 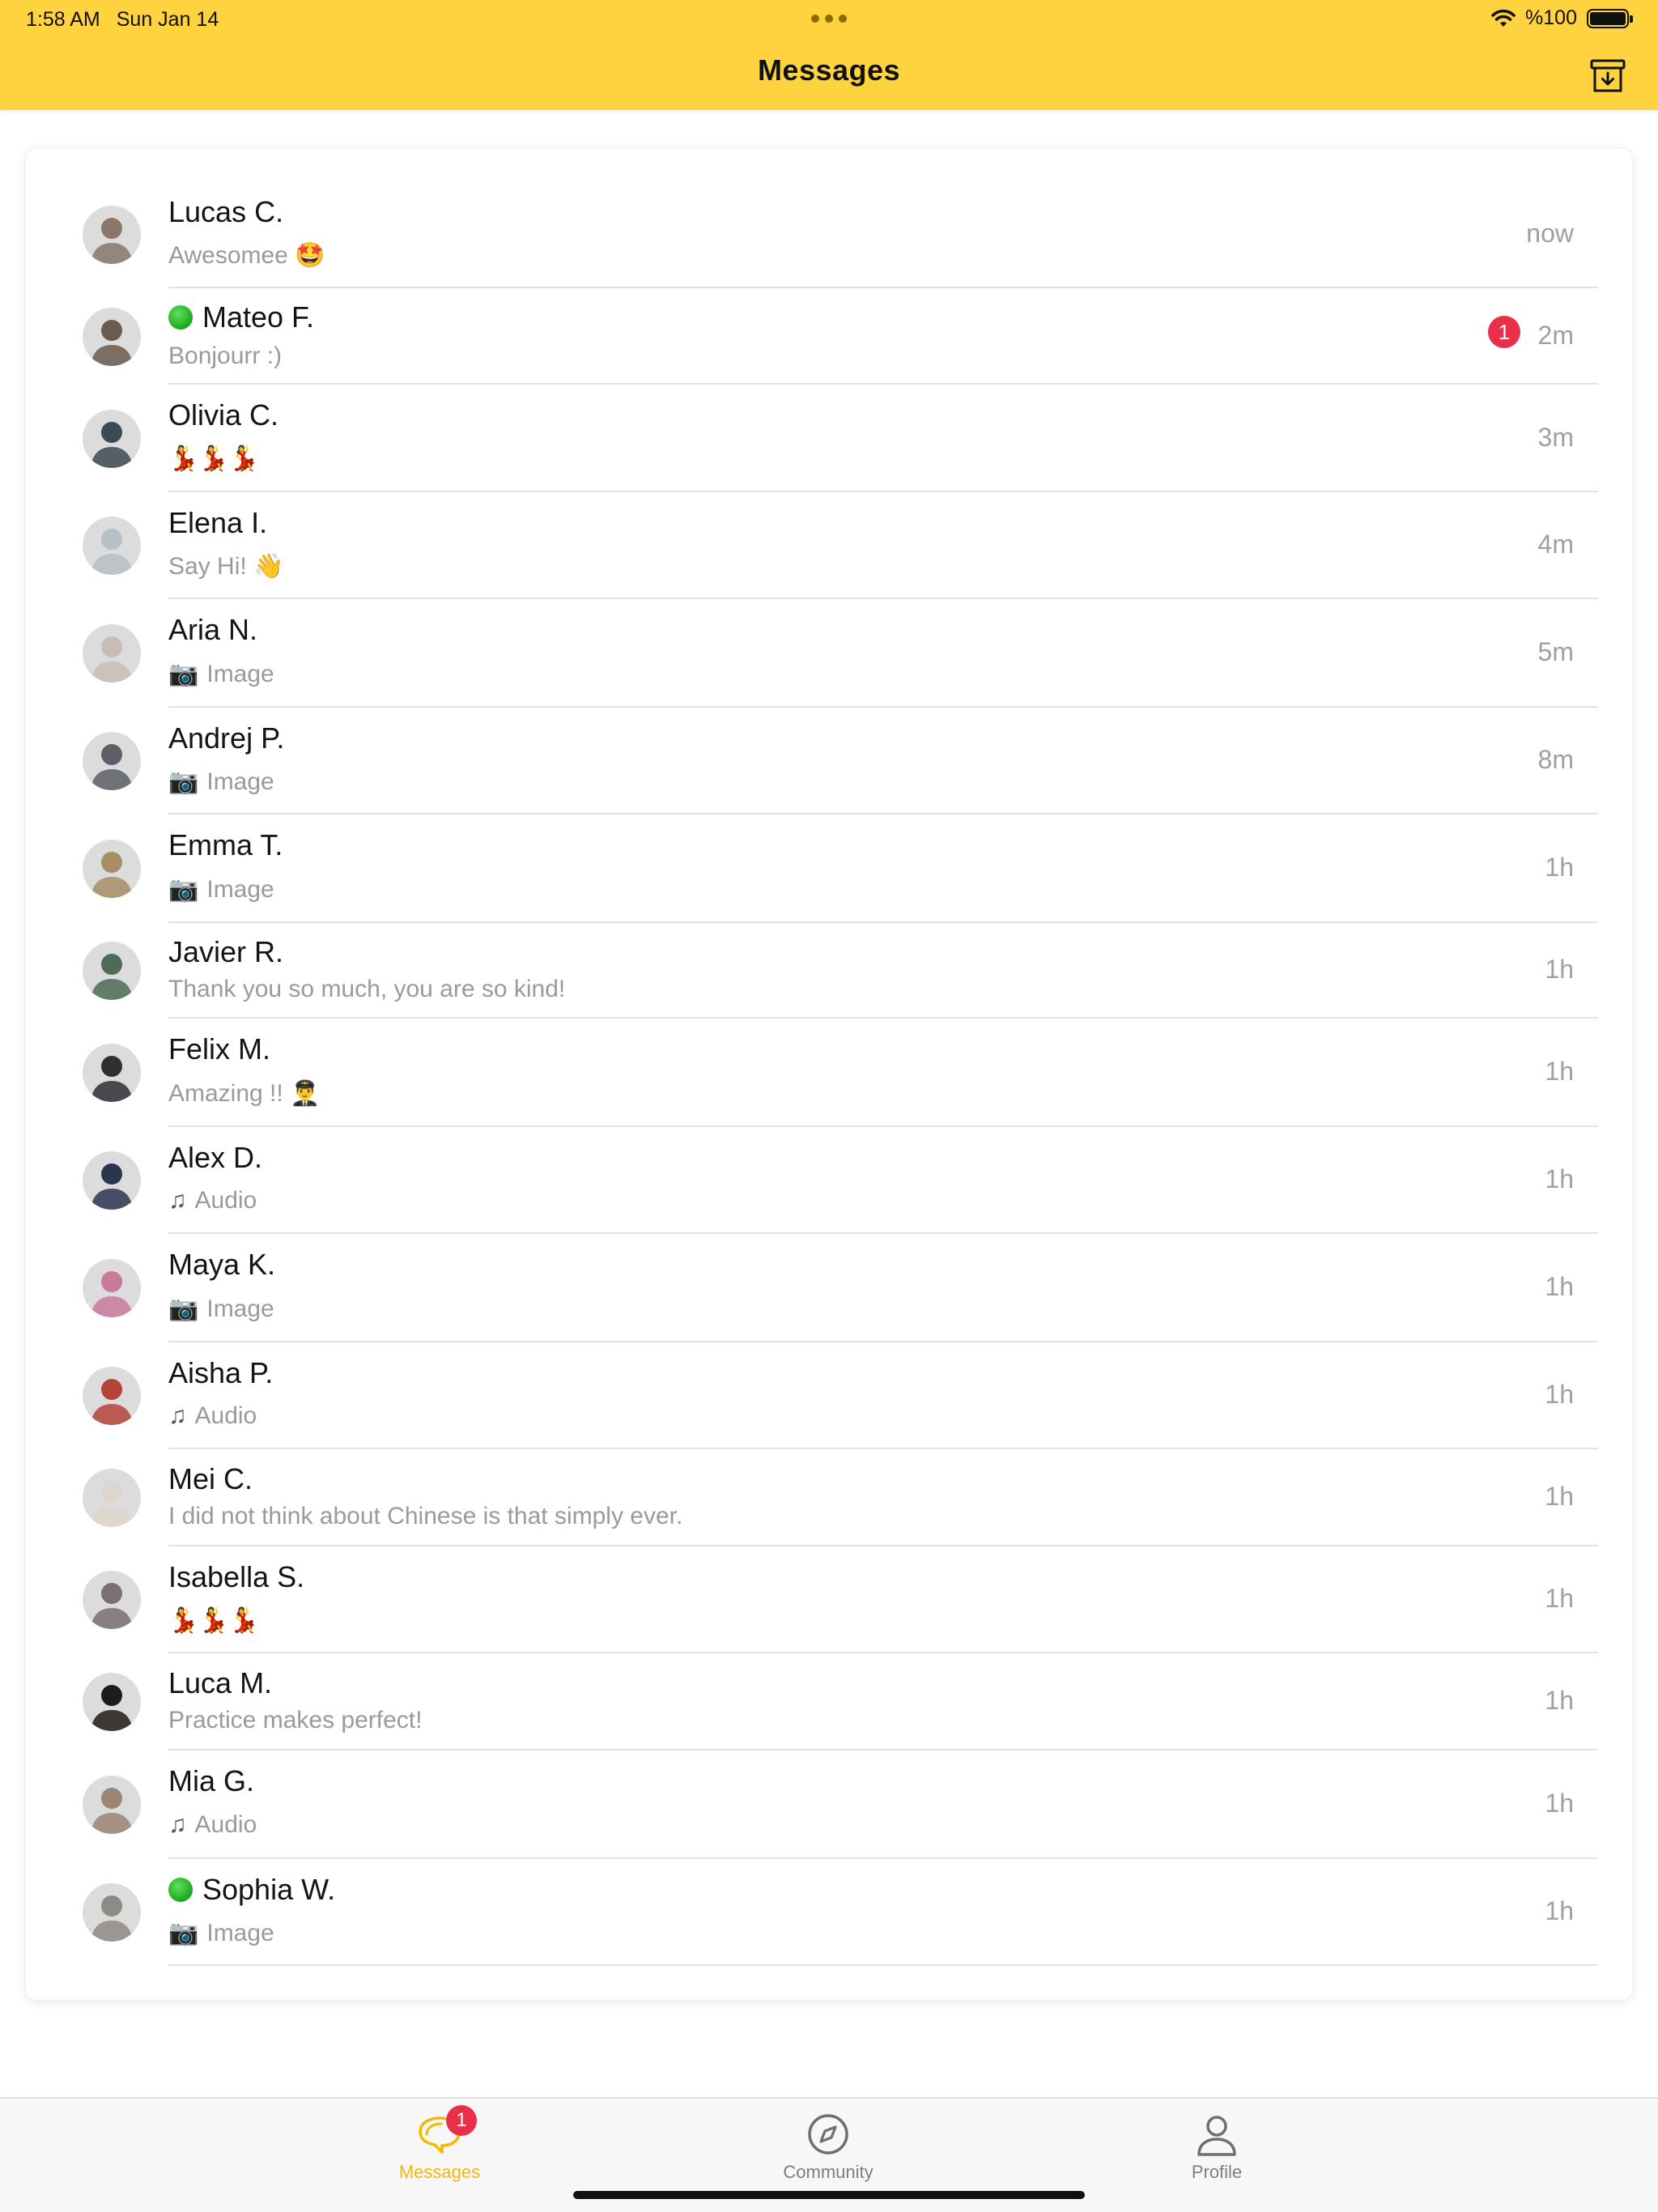 What do you see at coordinates (461, 2120) in the screenshot?
I see `messages-badge: 1` at bounding box center [461, 2120].